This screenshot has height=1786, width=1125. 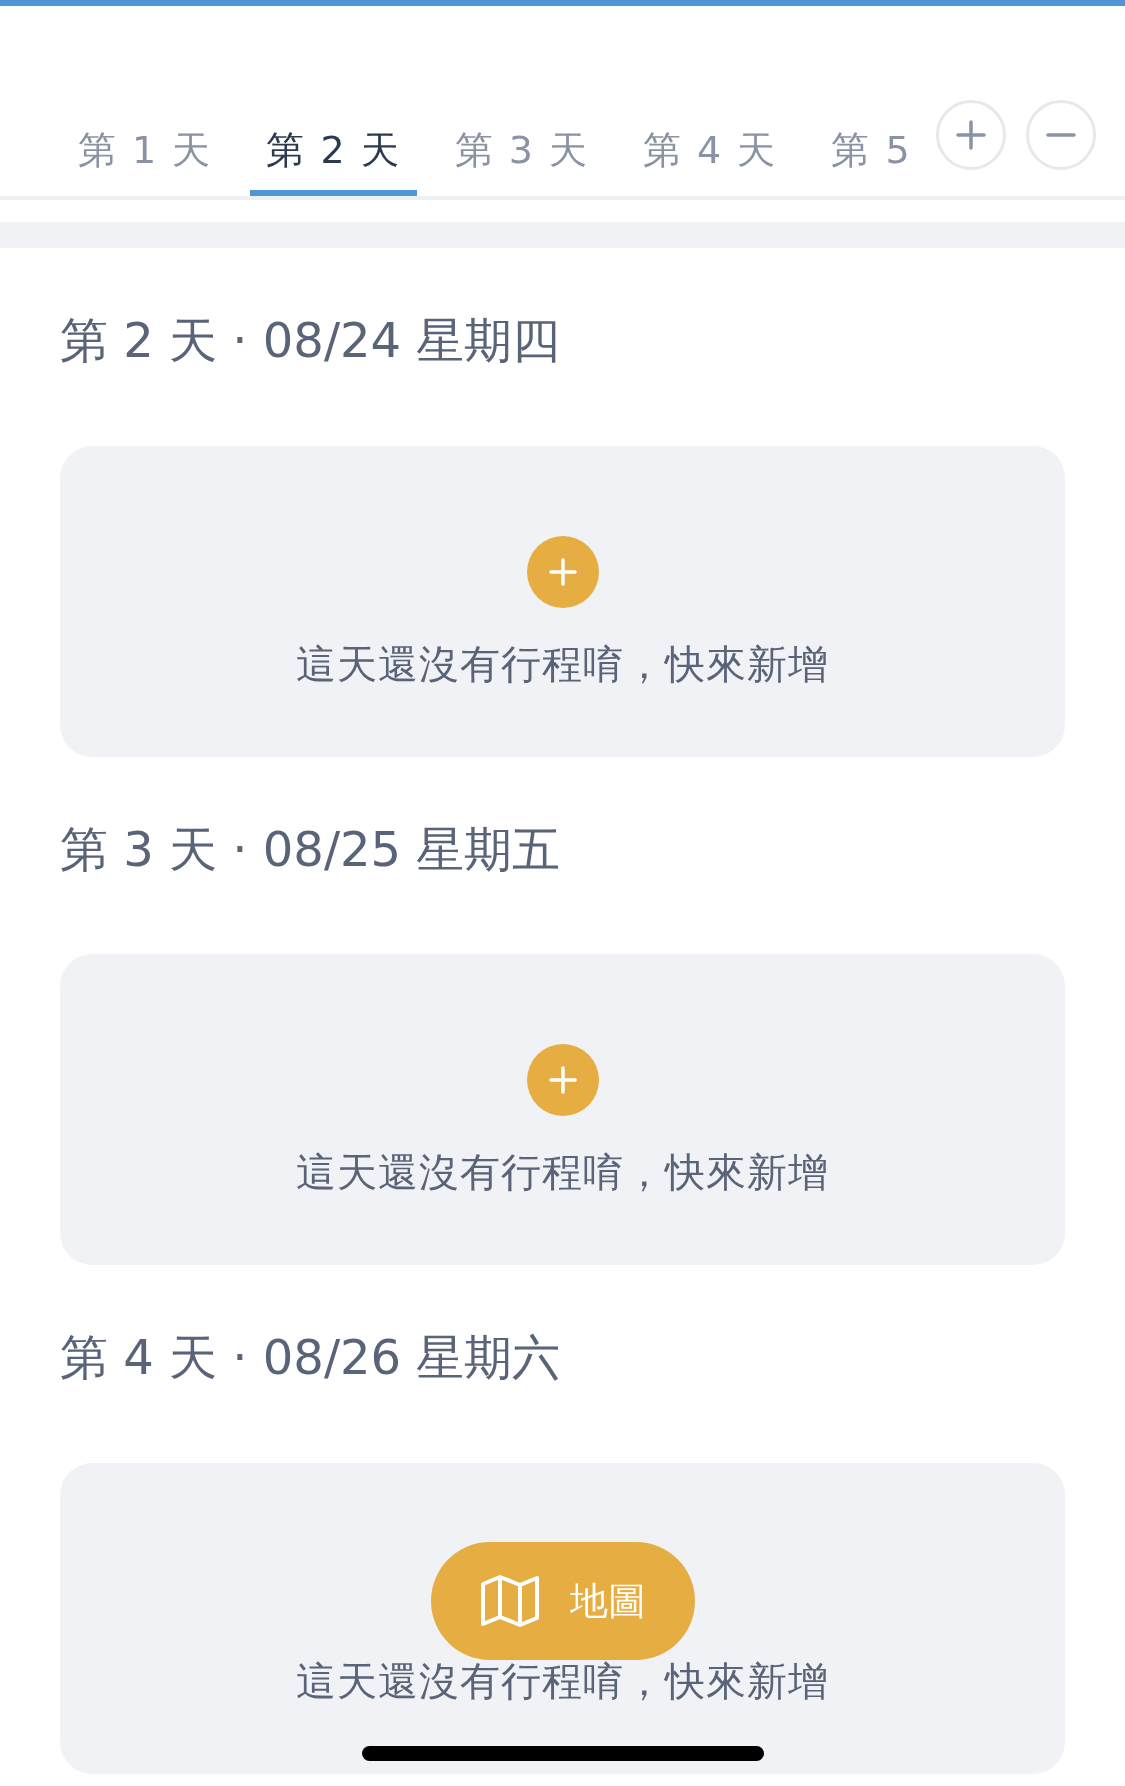 I want to click on day-heading: 第 3 天 · 08/25 星期五, so click(x=311, y=849).